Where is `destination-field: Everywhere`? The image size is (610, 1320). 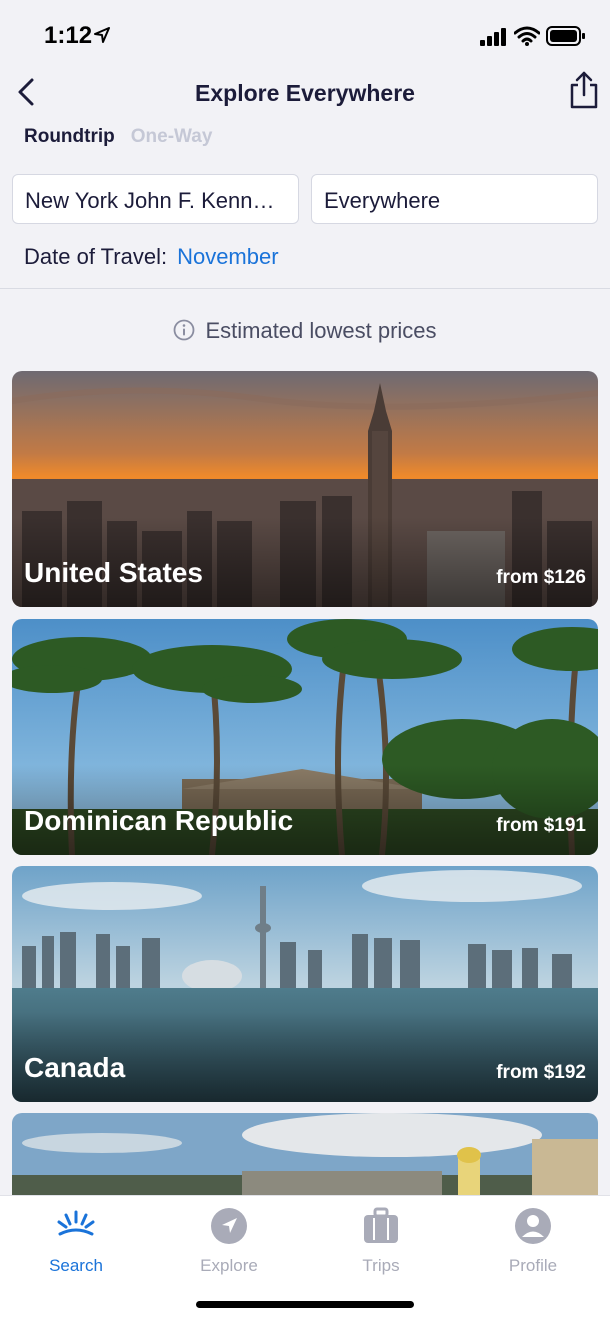
destination-field: Everywhere is located at coordinates (454, 199).